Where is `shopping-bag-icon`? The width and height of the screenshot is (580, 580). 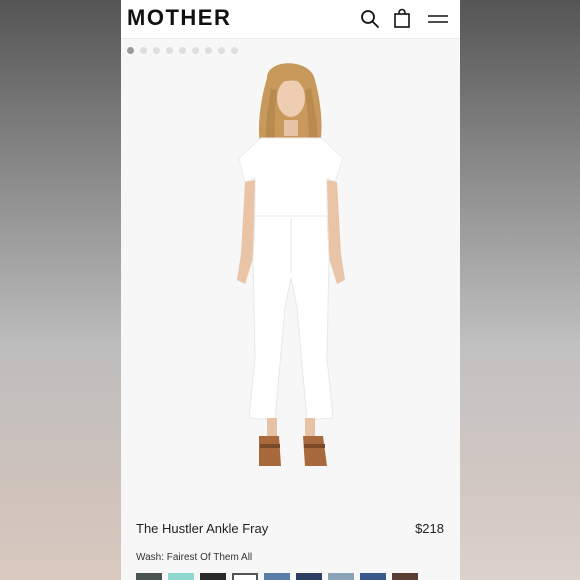
shopping-bag-icon is located at coordinates (402, 19).